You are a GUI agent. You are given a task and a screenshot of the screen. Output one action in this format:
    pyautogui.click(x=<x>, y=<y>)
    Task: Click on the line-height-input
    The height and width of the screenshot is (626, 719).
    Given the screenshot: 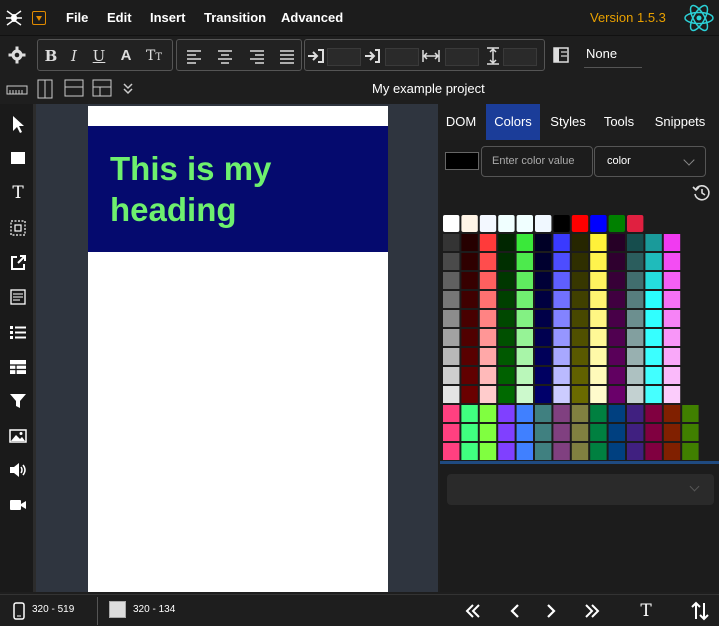 What is the action you would take?
    pyautogui.click(x=520, y=57)
    